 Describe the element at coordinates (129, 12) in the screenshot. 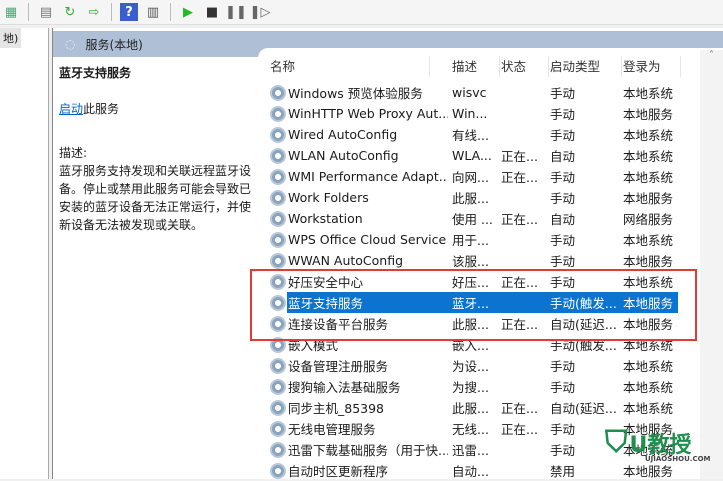

I see `help-icon: ?` at that location.